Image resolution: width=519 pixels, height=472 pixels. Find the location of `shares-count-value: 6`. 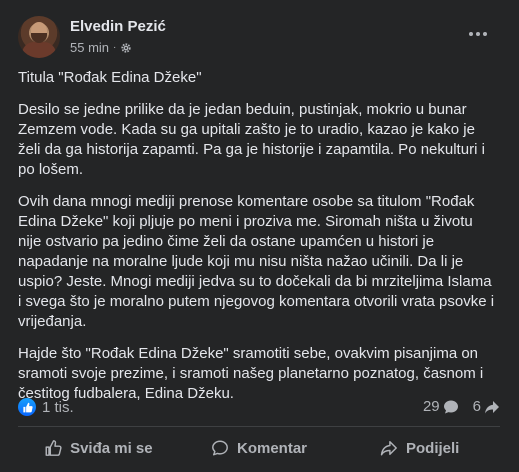

shares-count-value: 6 is located at coordinates (476, 406).